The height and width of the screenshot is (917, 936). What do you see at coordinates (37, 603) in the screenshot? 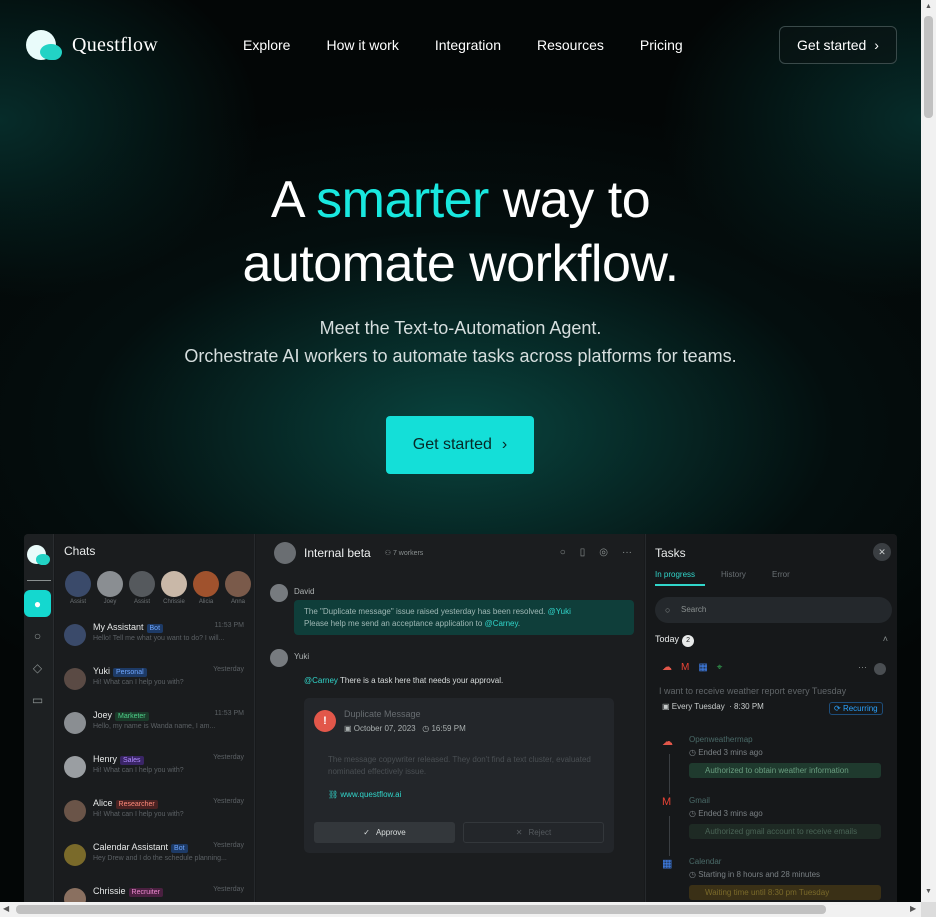
I see `chat-icon: ●` at bounding box center [37, 603].